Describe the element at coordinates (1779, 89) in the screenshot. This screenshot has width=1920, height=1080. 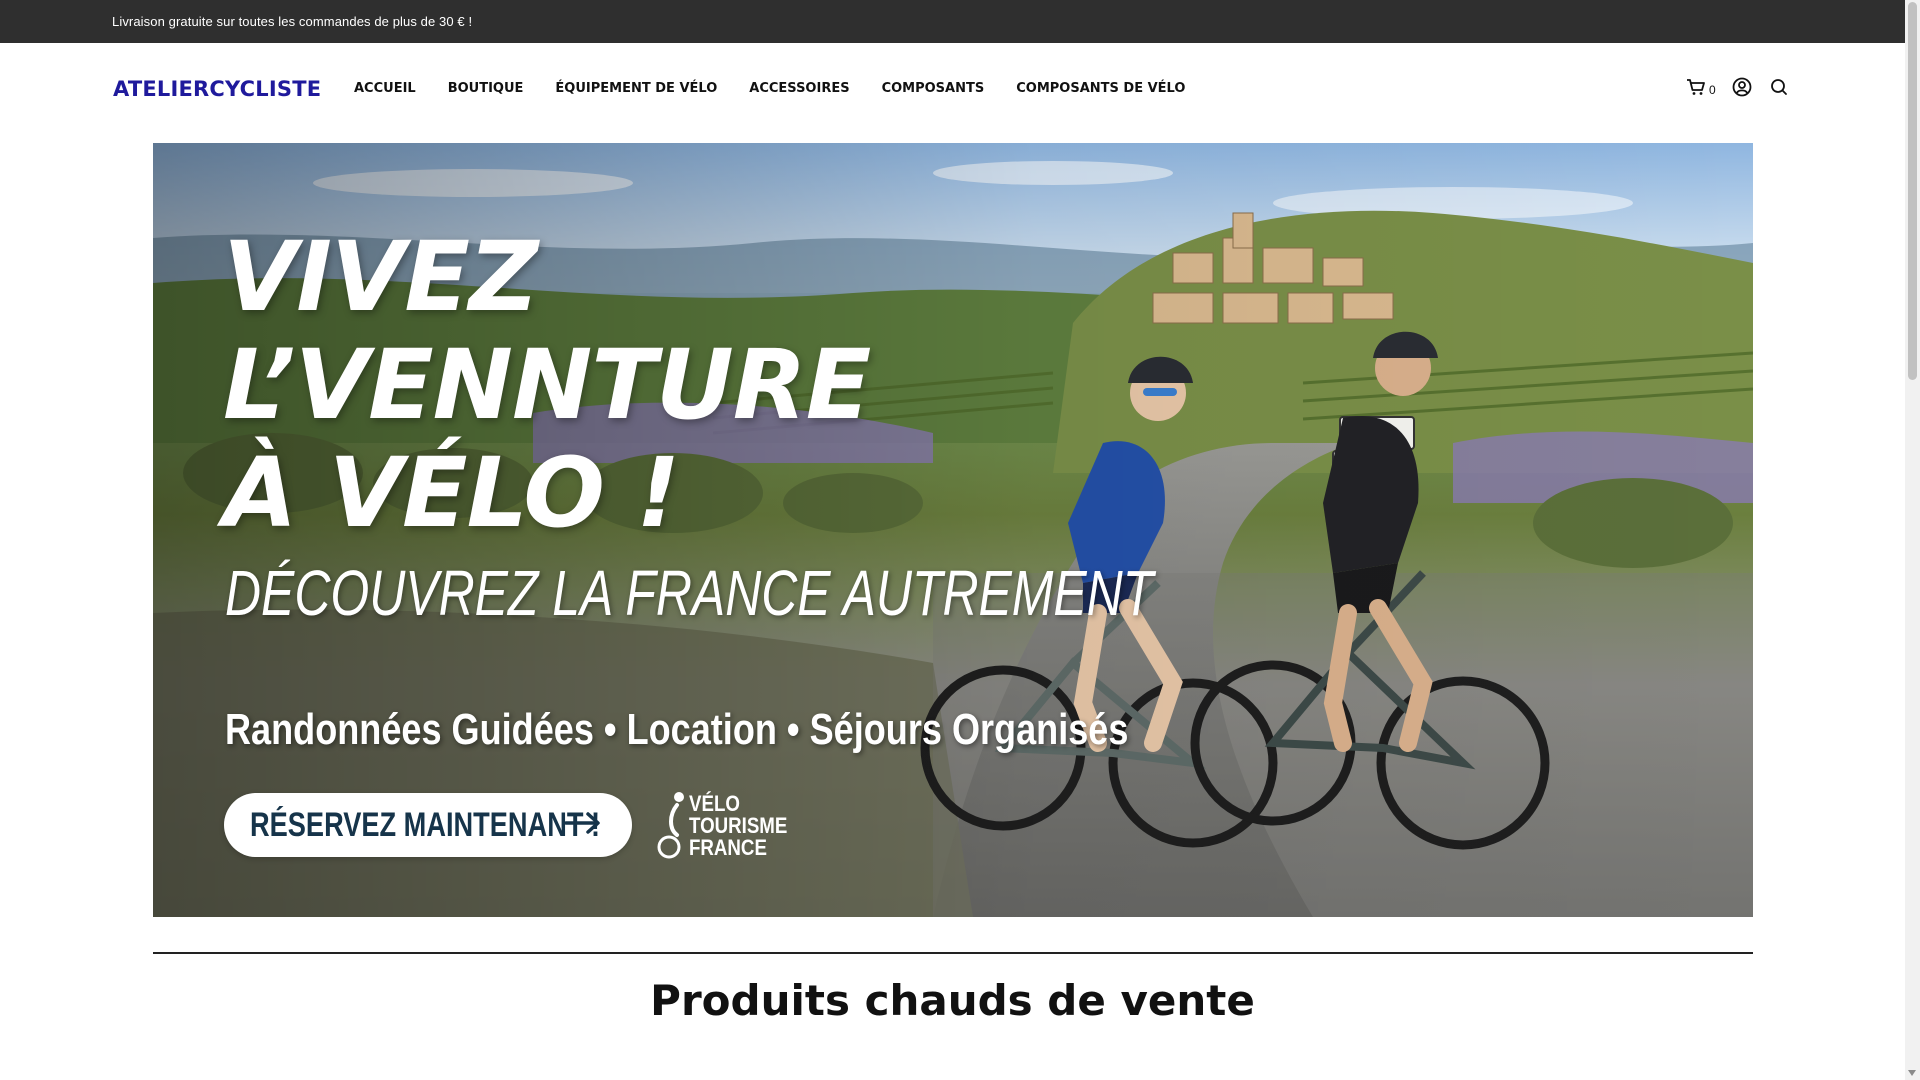
I see `search-icon` at that location.